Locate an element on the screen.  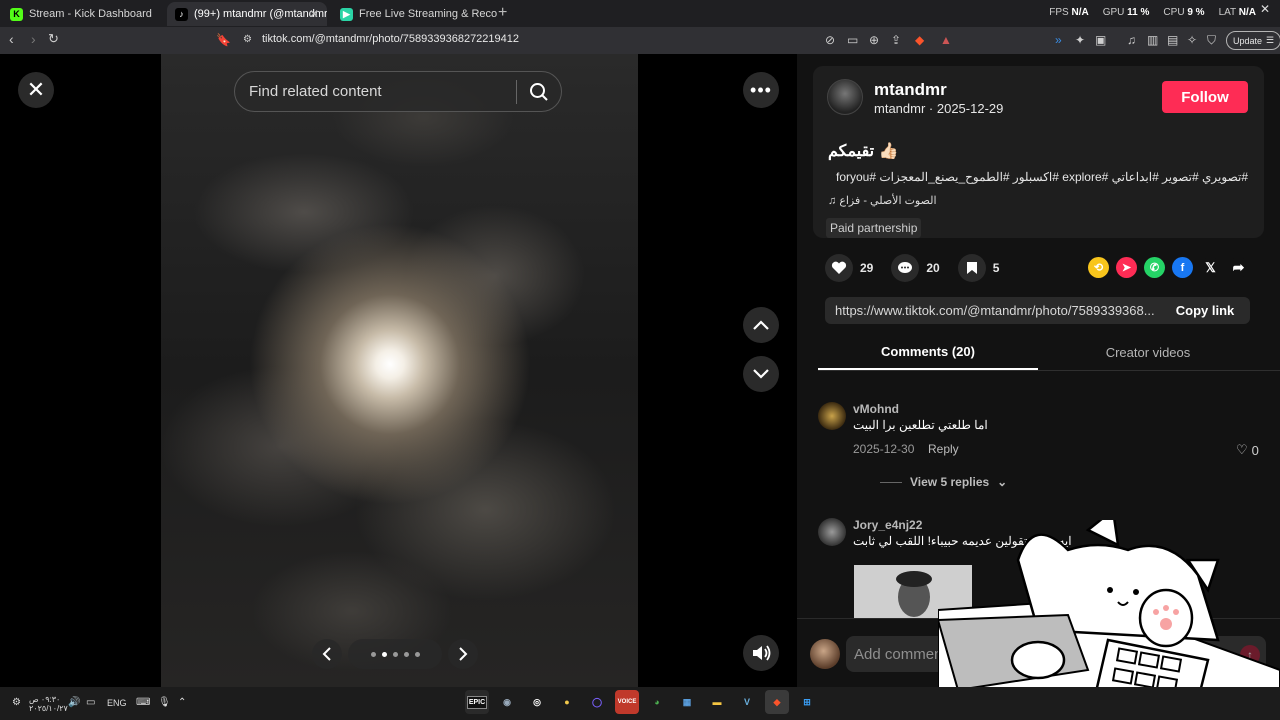
previous-photo-button is located at coordinates (327, 654).